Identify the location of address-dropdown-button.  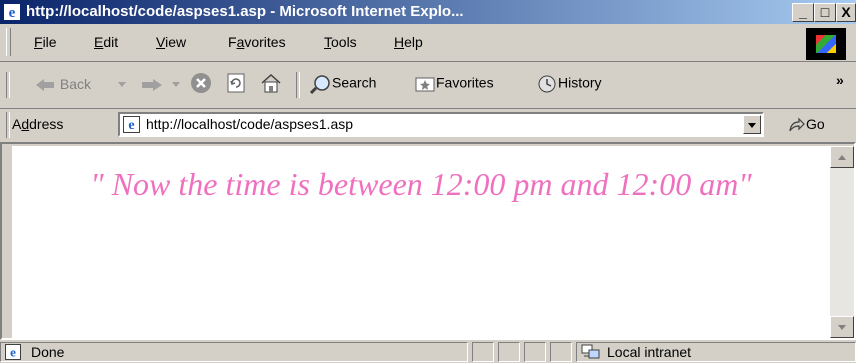
(752, 124).